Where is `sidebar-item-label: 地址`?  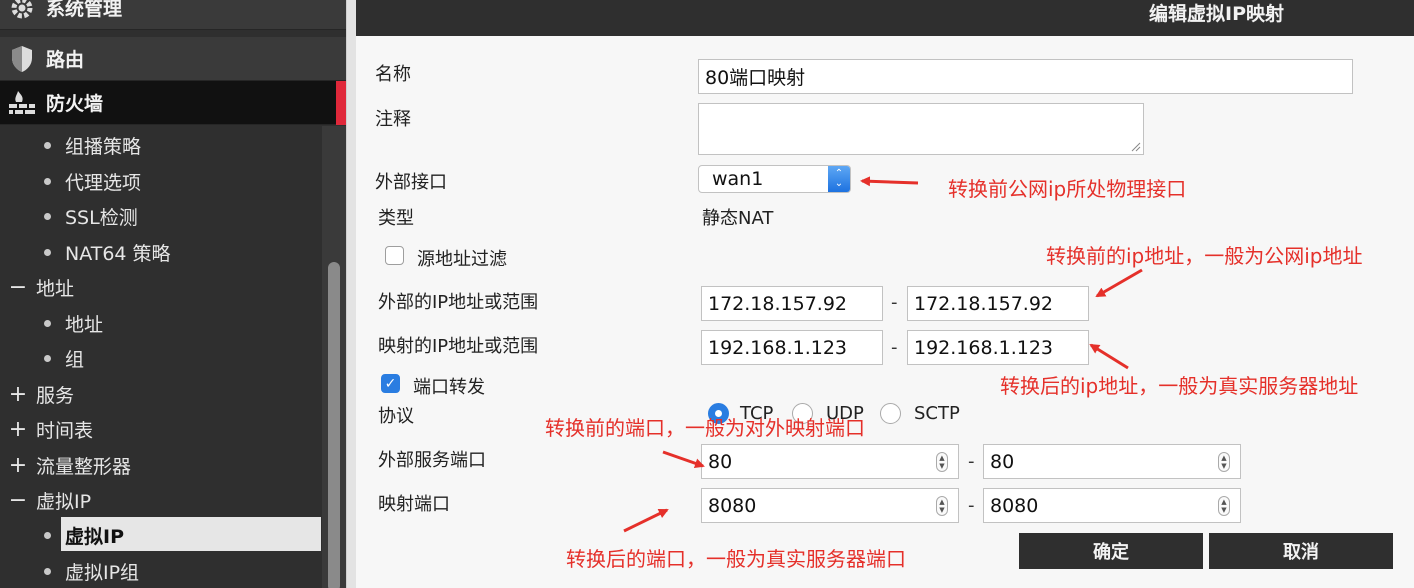 sidebar-item-label: 地址 is located at coordinates (84, 324).